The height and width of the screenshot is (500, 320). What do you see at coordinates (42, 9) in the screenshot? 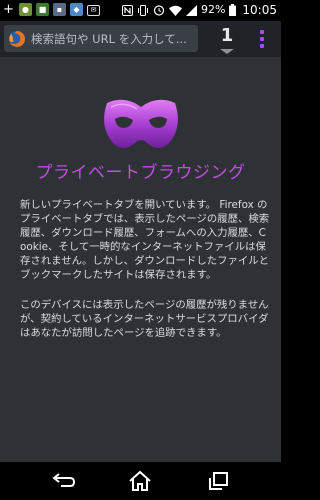
I see `app-icon: ■` at bounding box center [42, 9].